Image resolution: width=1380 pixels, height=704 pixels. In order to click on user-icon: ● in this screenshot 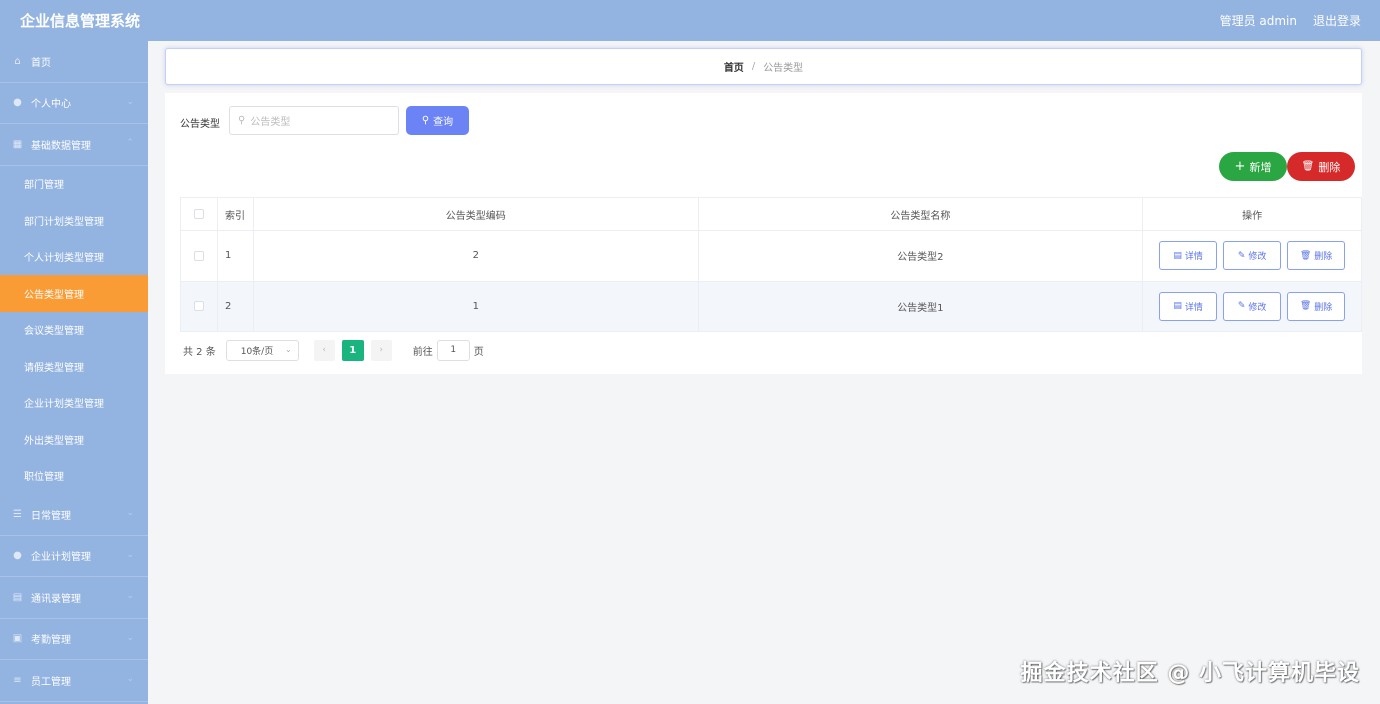, I will do `click(17, 103)`.